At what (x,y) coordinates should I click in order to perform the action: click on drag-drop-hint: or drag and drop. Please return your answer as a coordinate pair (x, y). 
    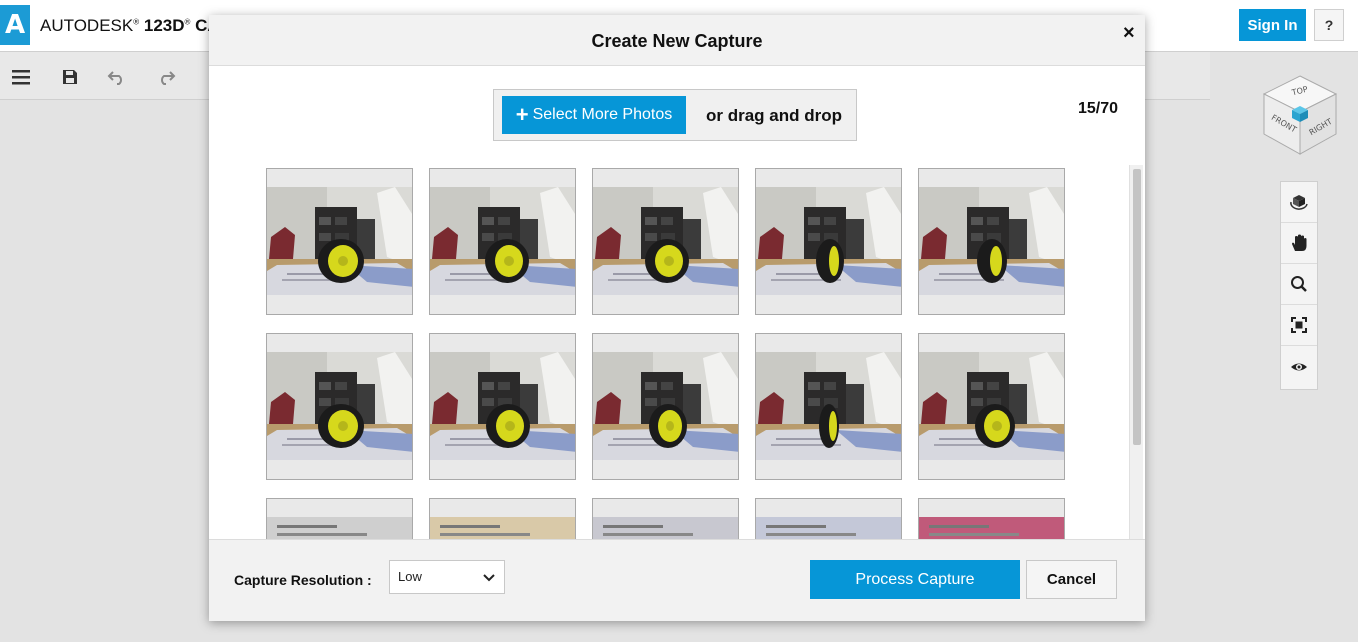
    Looking at the image, I should click on (774, 115).